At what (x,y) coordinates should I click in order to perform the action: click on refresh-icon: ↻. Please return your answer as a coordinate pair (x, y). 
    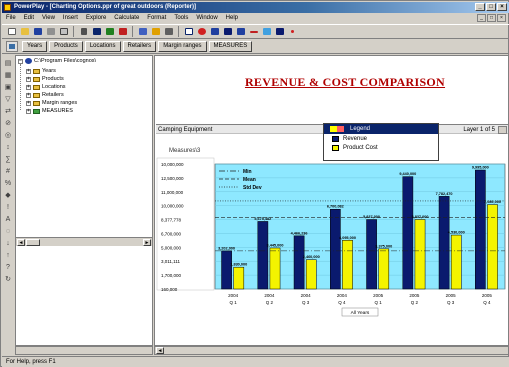
    Looking at the image, I should click on (8, 279).